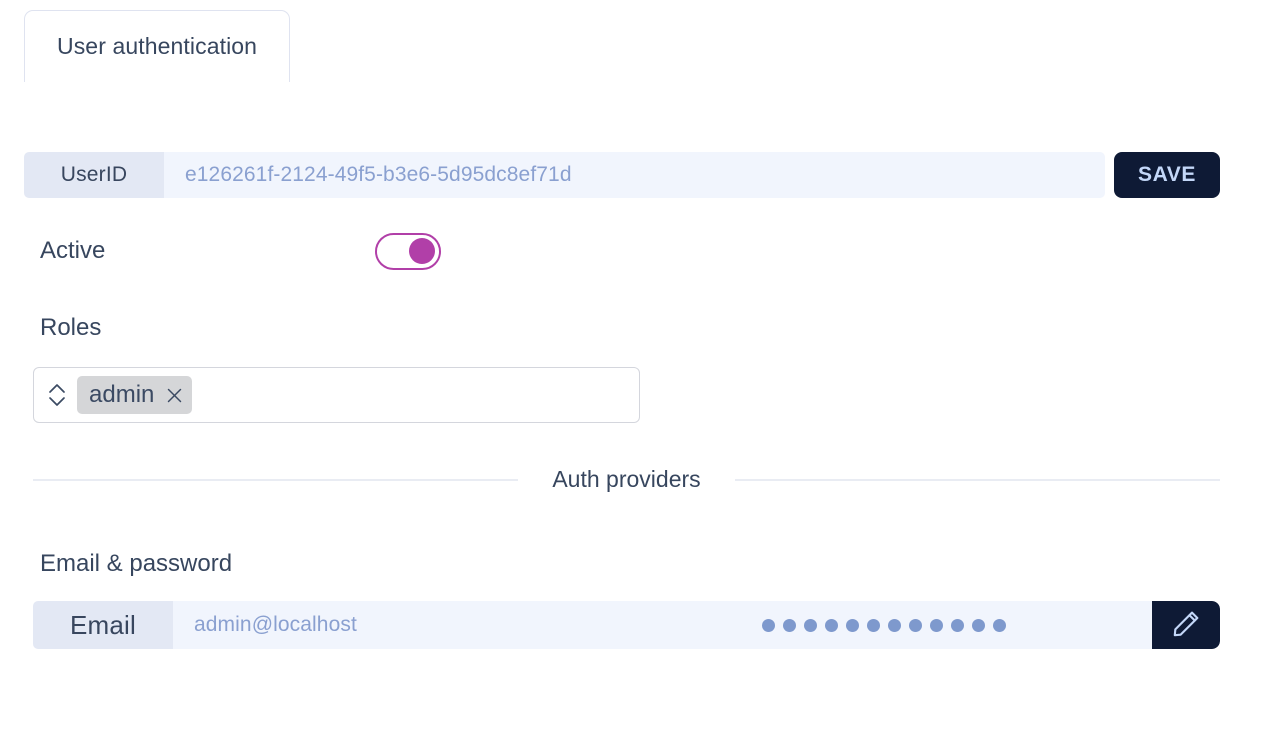  I want to click on roles-label: Roles, so click(71, 327).